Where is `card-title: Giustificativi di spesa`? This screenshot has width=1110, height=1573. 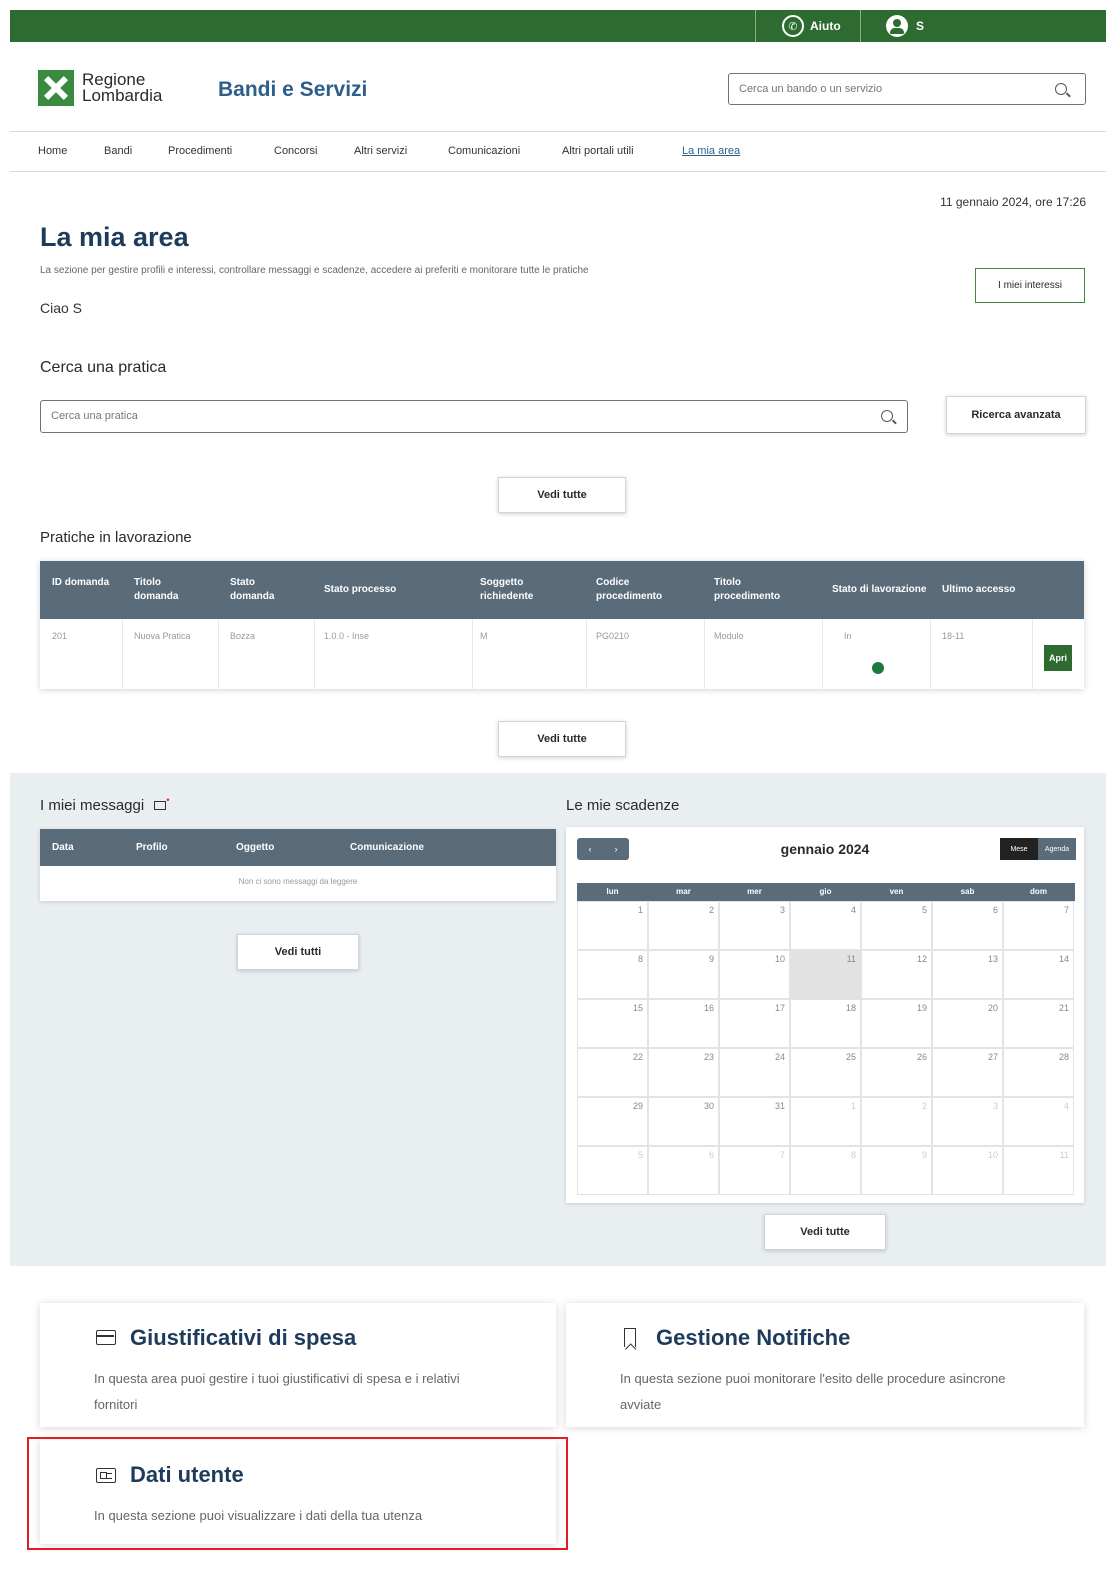 card-title: Giustificativi di spesa is located at coordinates (243, 1338).